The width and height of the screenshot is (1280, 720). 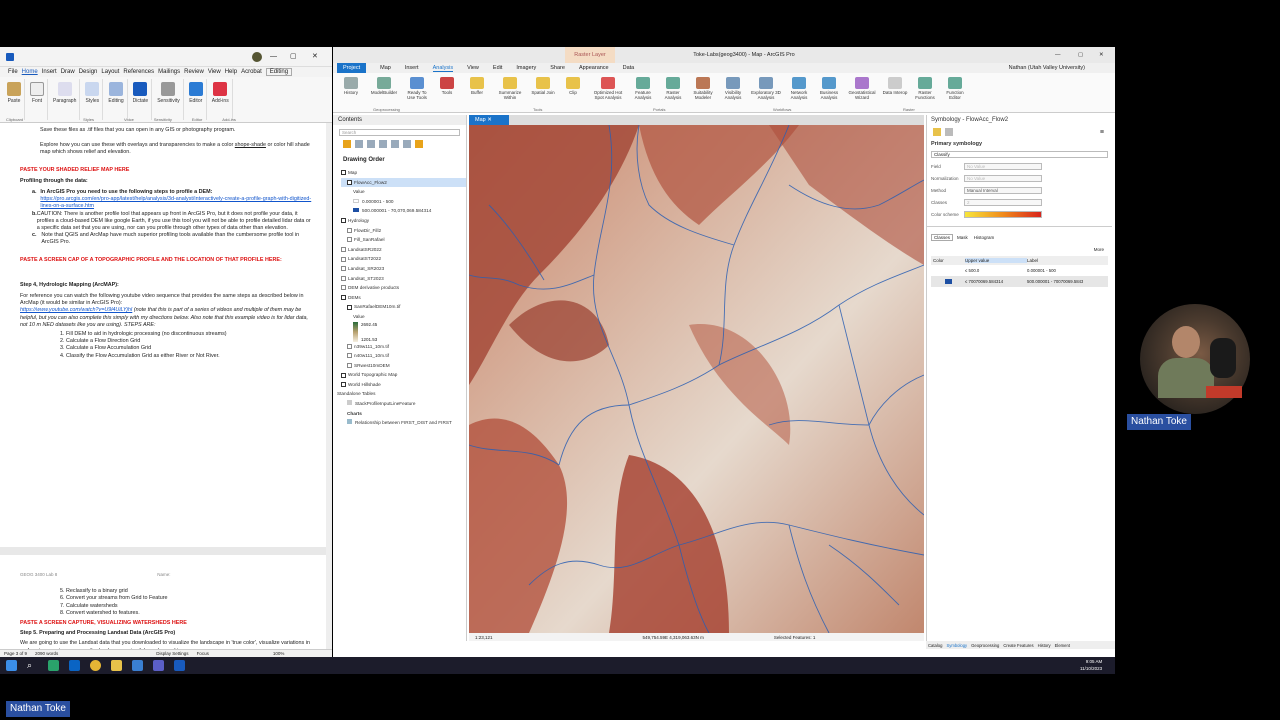 What do you see at coordinates (1062, 645) in the screenshot?
I see `tab-element: Element` at bounding box center [1062, 645].